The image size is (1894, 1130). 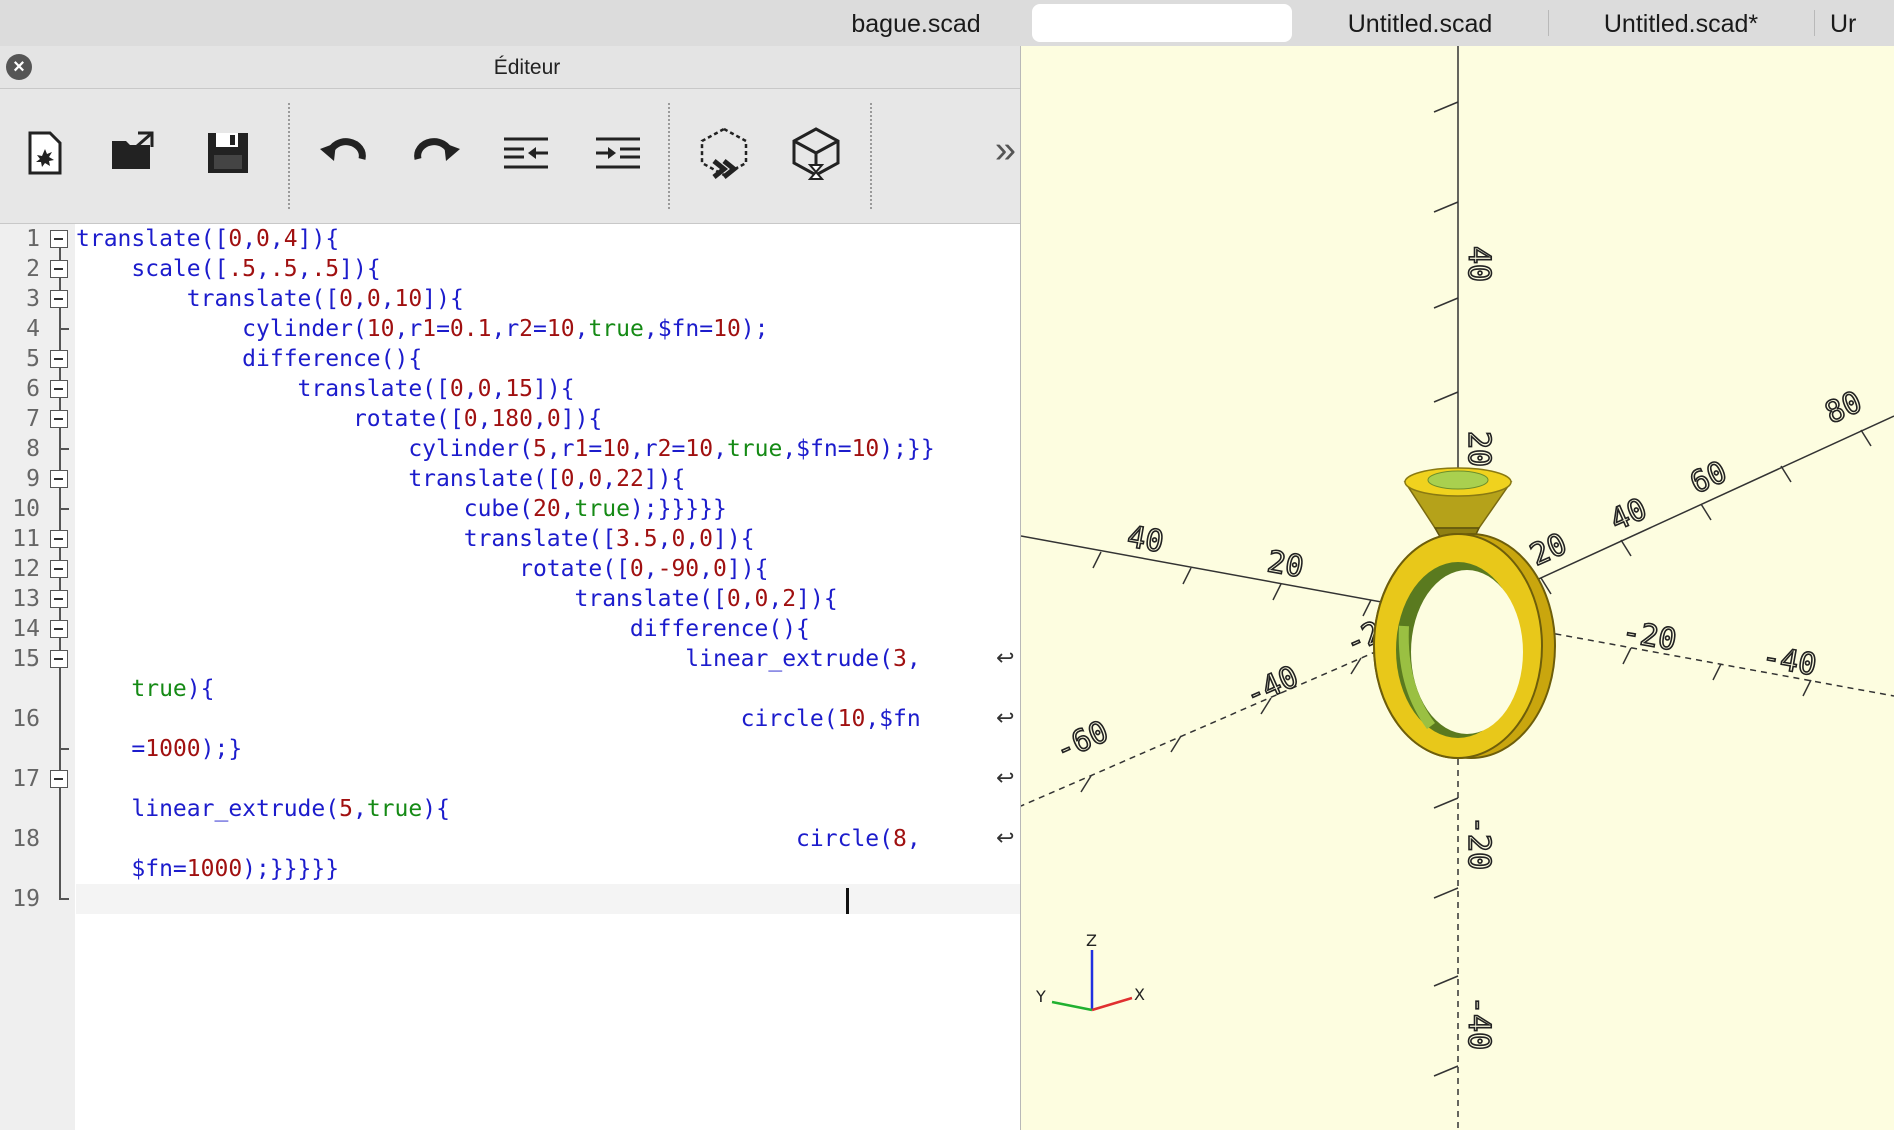 I want to click on tab-untitled-scad: Untitled.scad, so click(x=1420, y=23).